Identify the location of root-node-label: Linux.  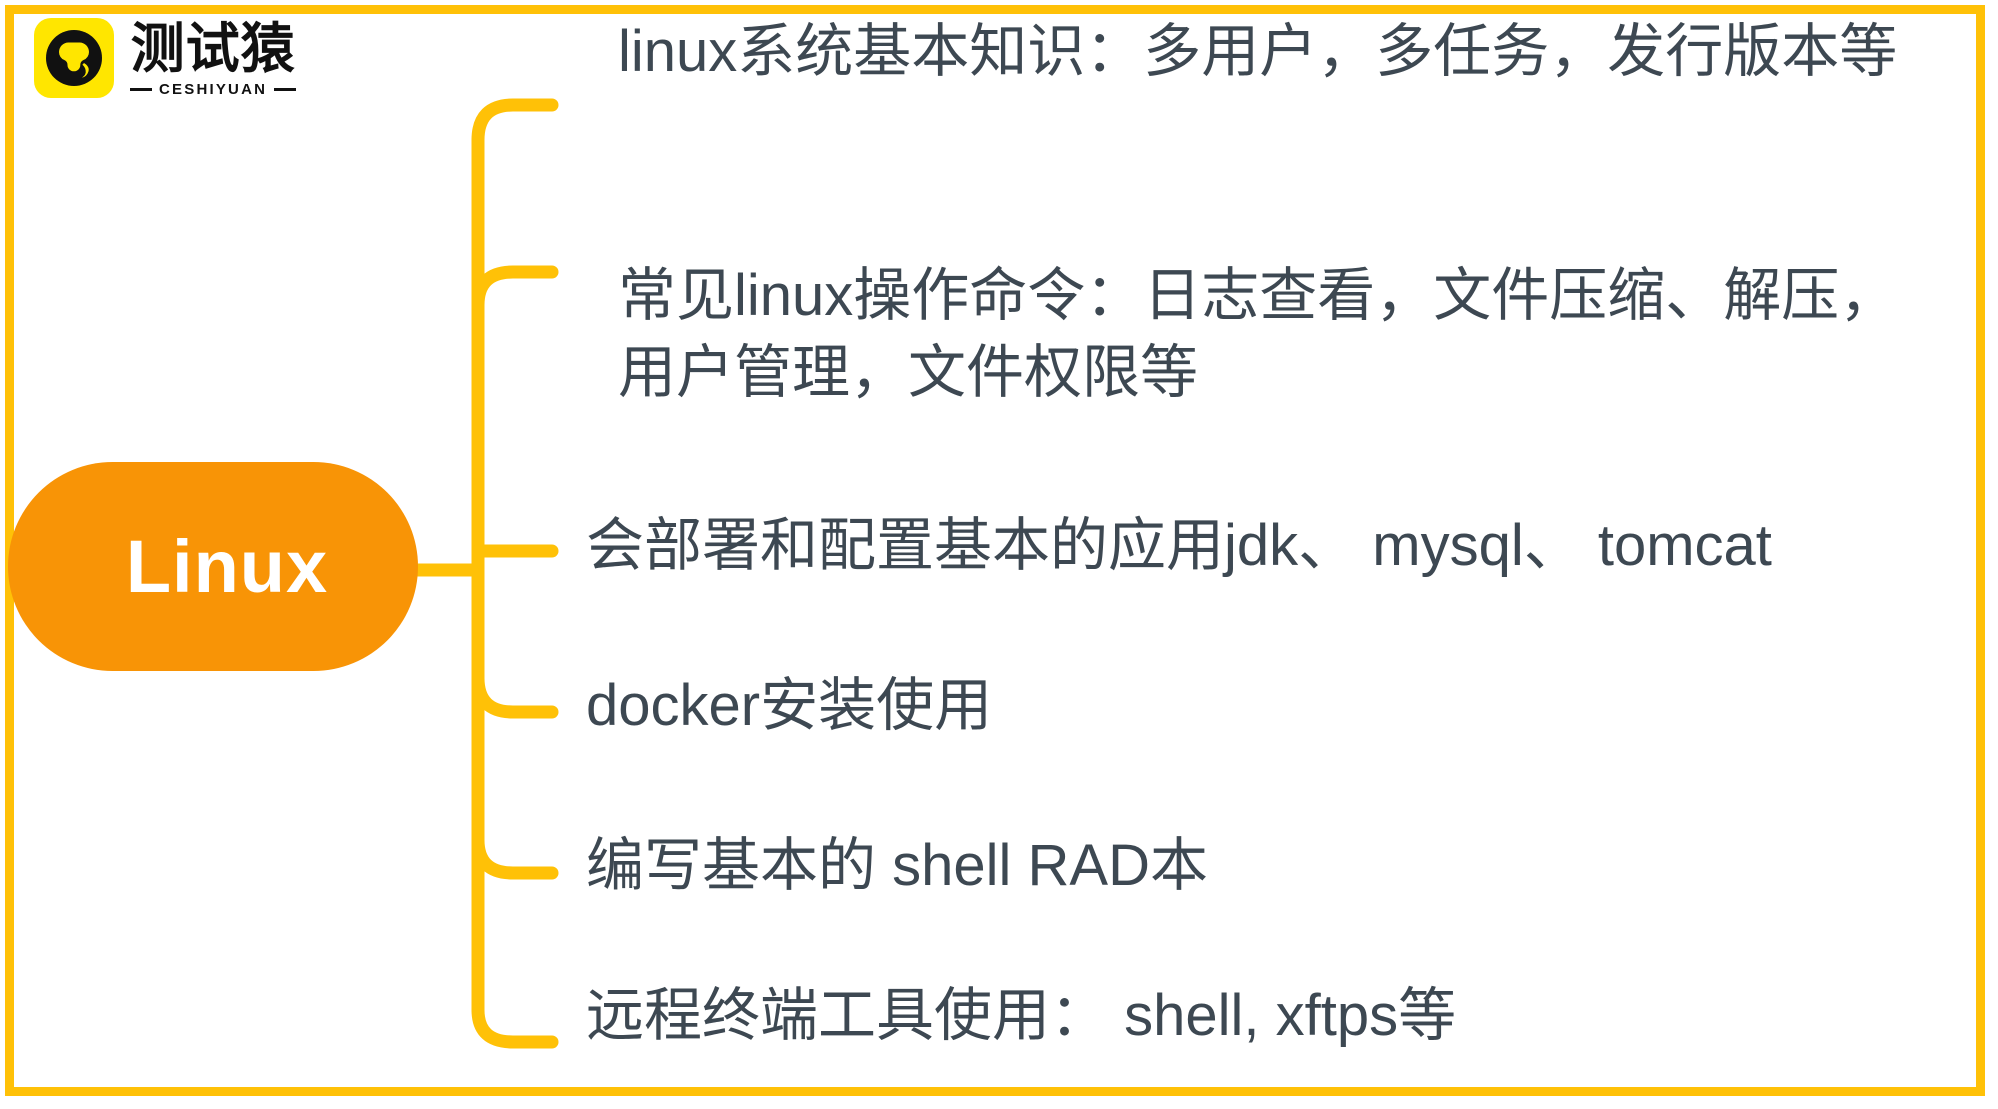
(227, 566).